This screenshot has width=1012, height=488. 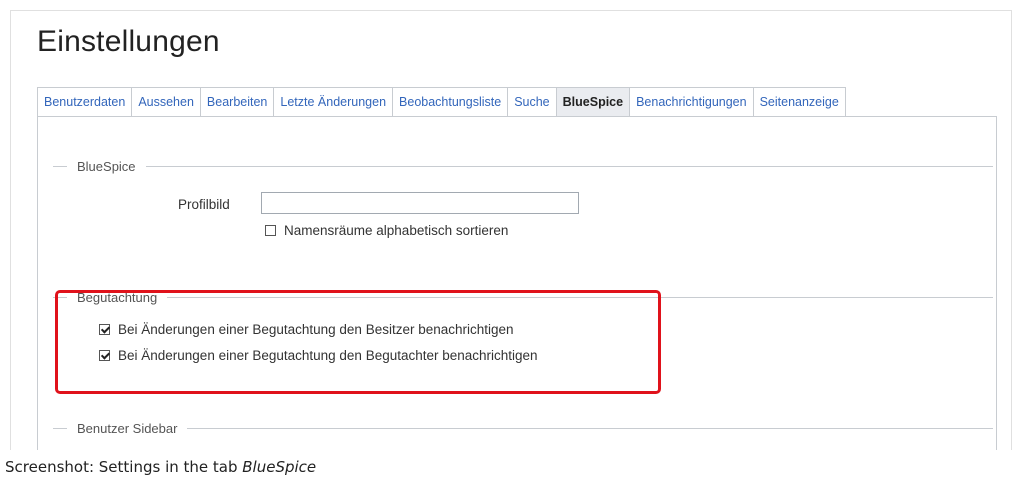 I want to click on caption-emphasis: BlueSpice, so click(x=279, y=467).